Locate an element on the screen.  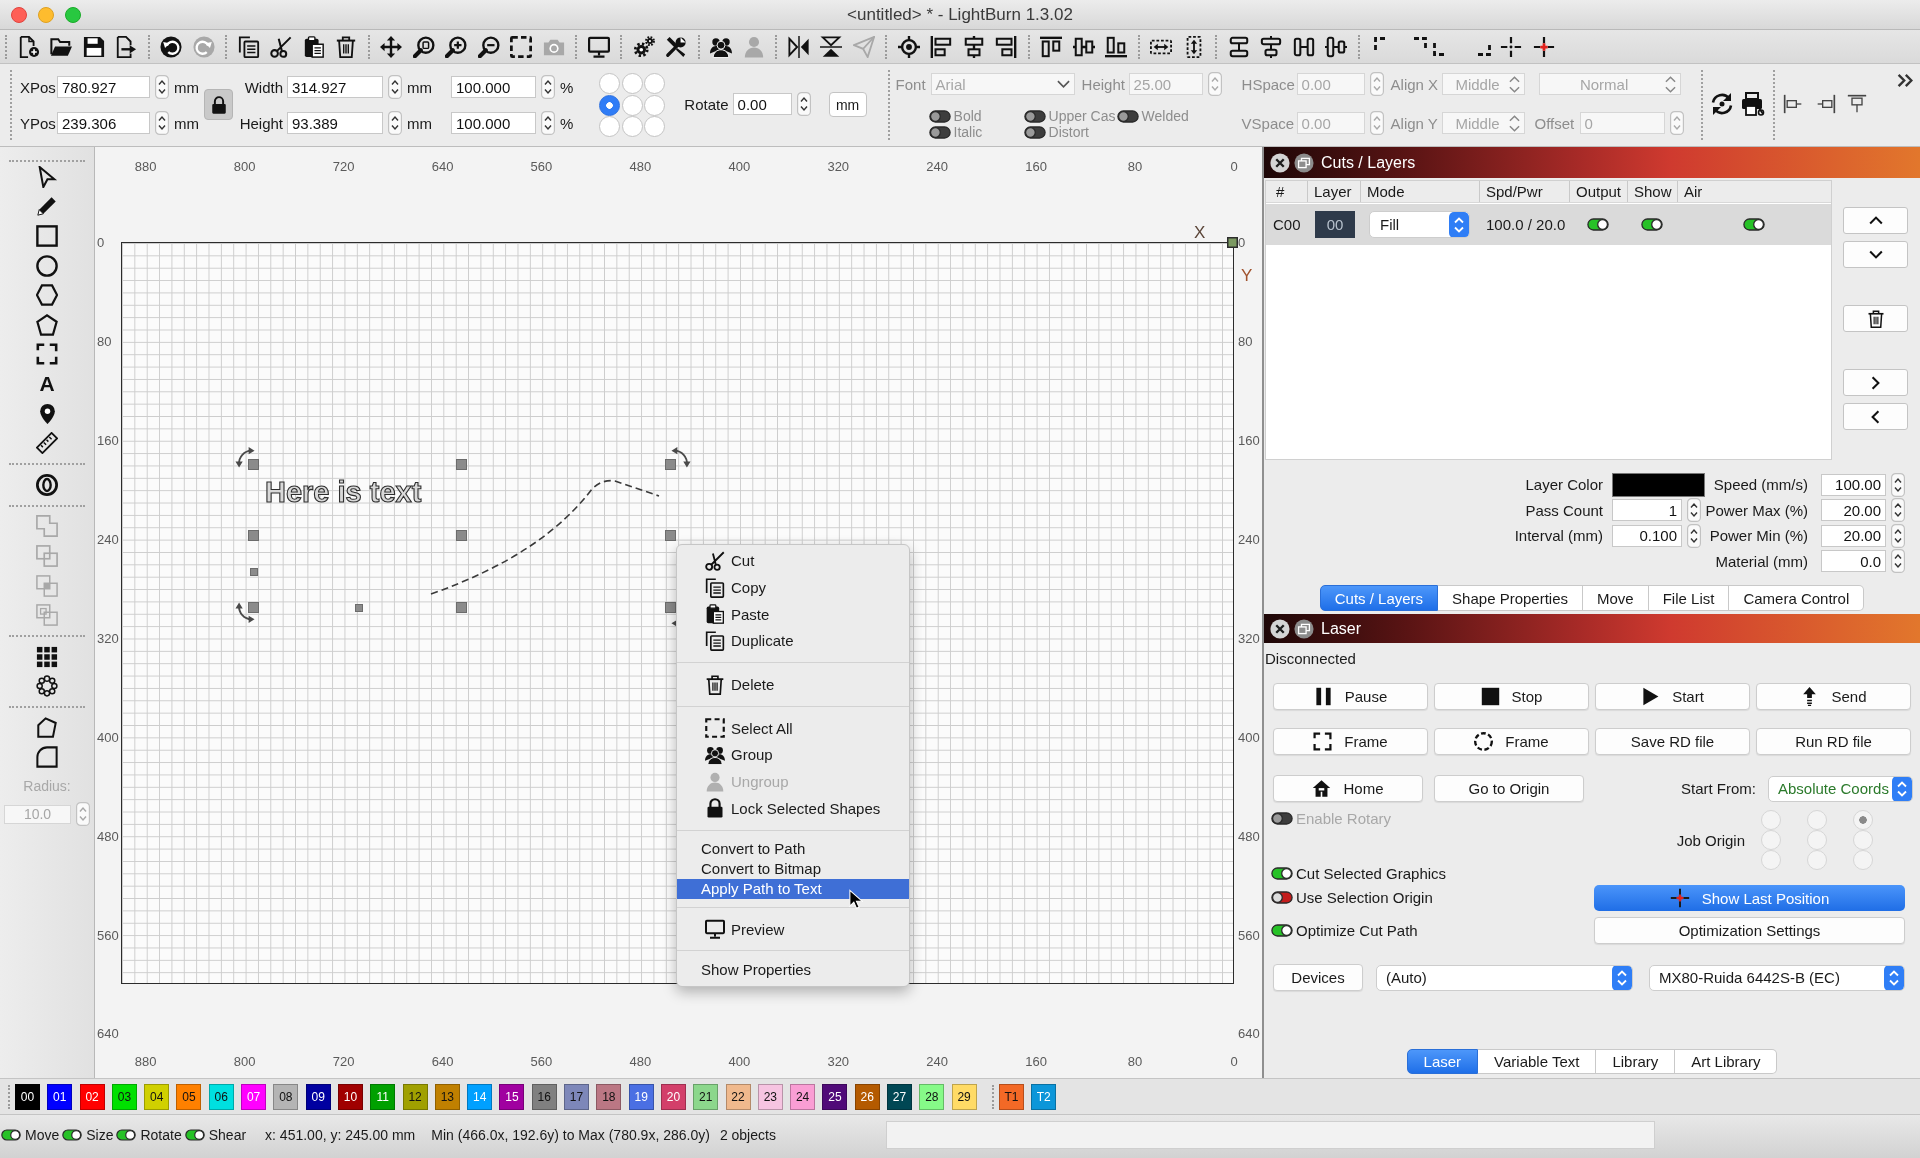
toggle-label: Rotate is located at coordinates (161, 1134).